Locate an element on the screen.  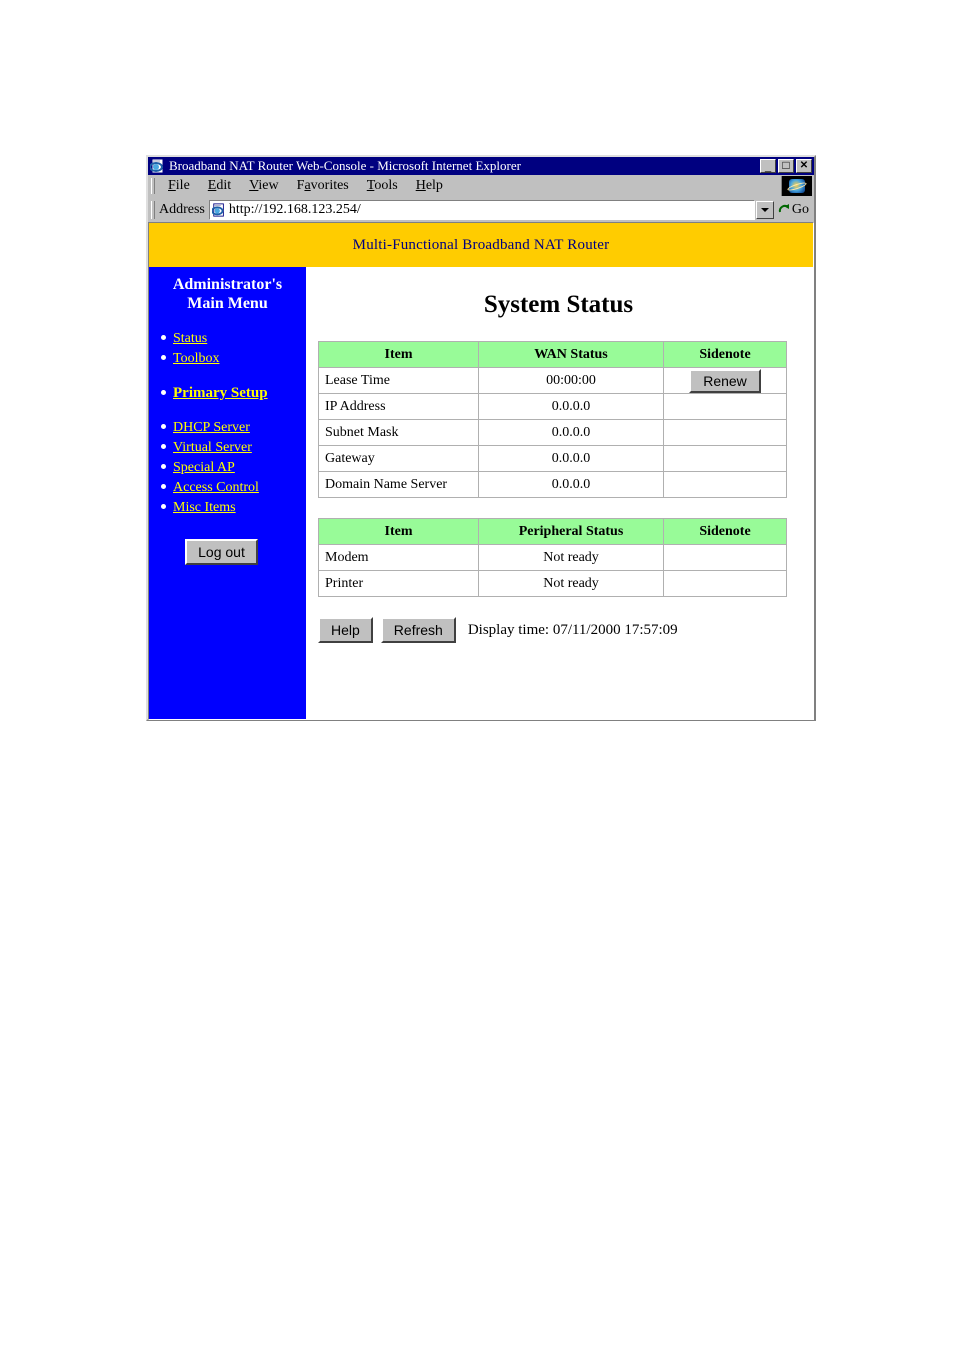
banner-title: Multi-Functional Broadband NAT Router is located at coordinates (481, 244).